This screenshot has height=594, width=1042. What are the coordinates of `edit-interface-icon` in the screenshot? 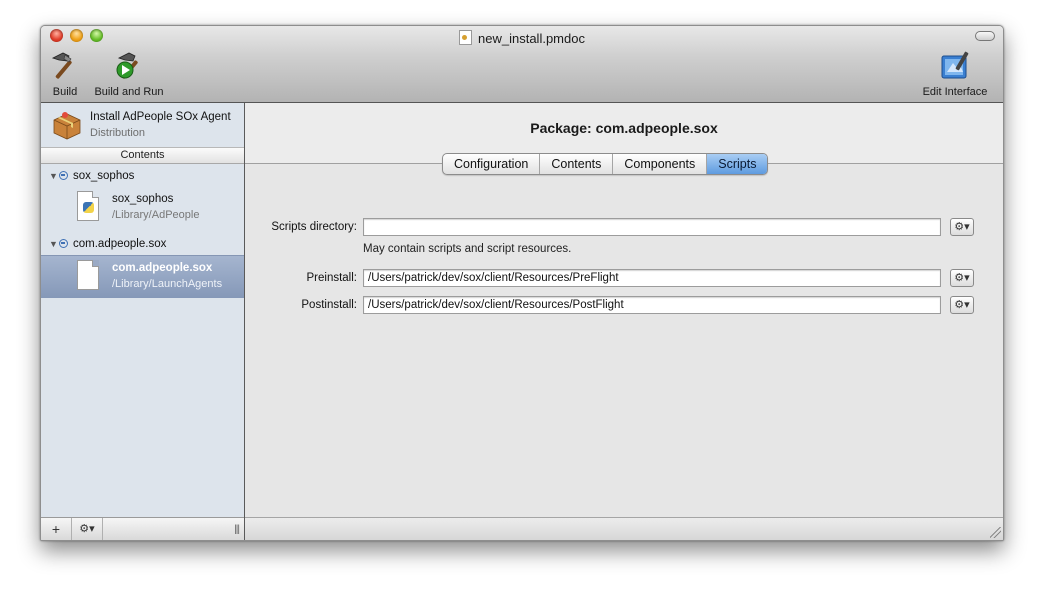 It's located at (955, 65).